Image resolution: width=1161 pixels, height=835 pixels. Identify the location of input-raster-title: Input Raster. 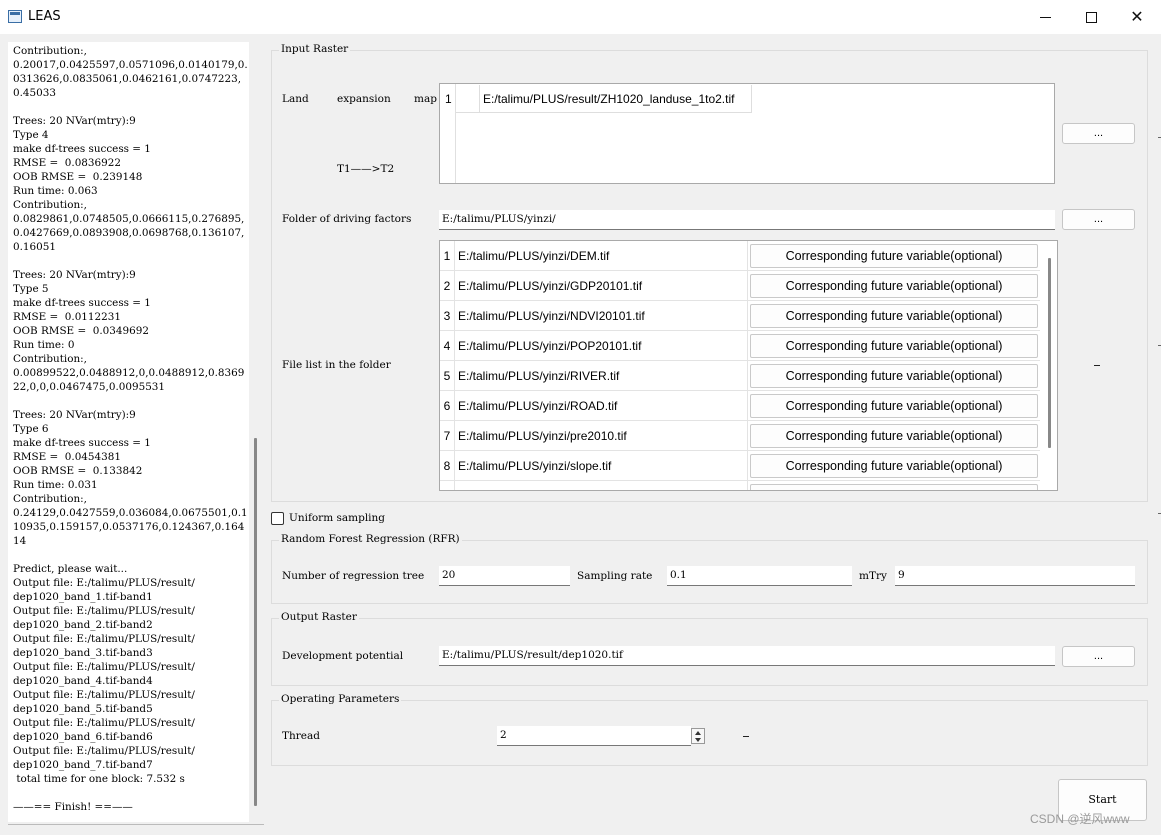
(315, 49).